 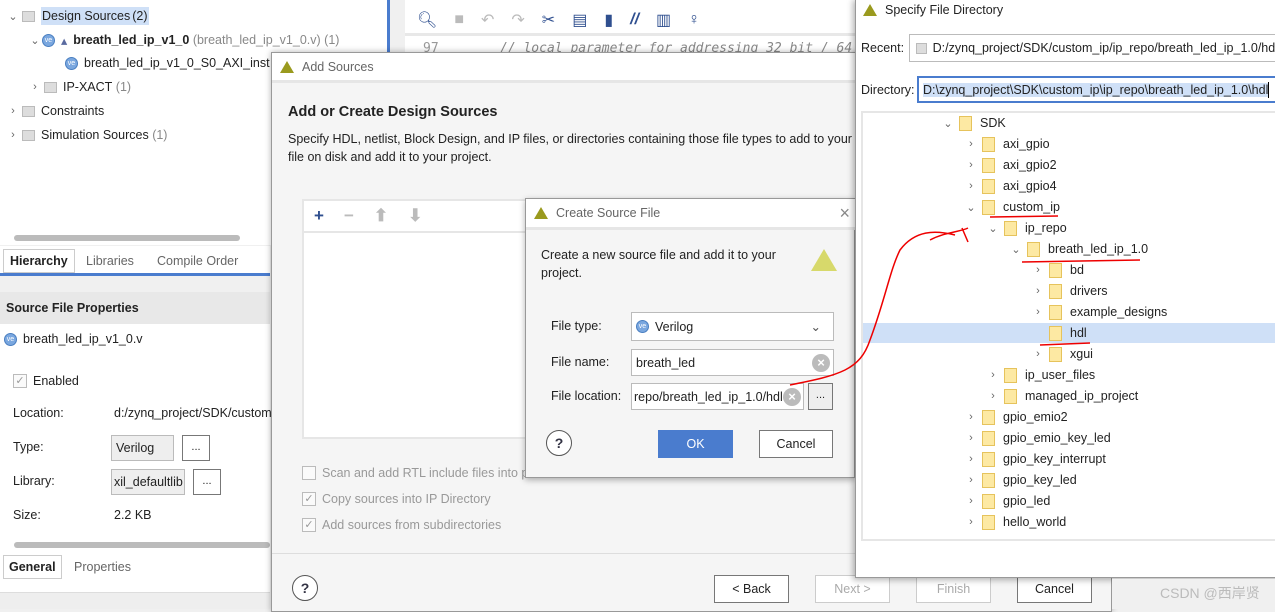 I want to click on annotation-underline-breath-led, so click(x=1081, y=261).